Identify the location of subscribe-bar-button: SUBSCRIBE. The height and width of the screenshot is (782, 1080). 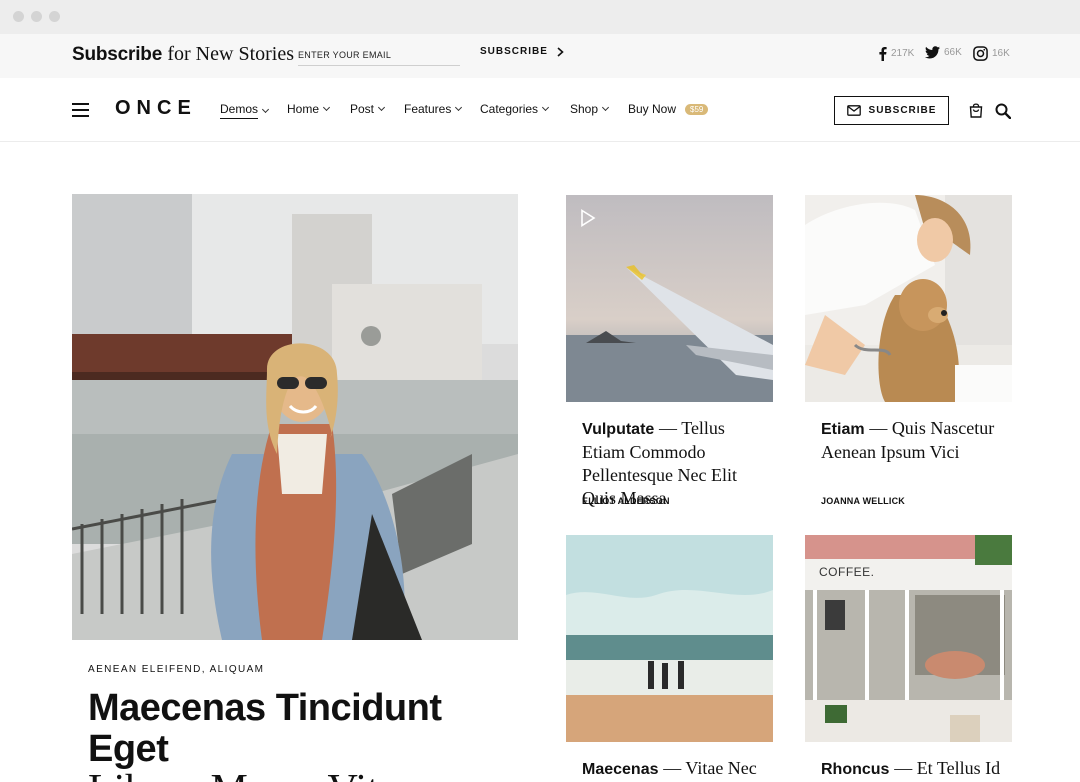
(522, 51).